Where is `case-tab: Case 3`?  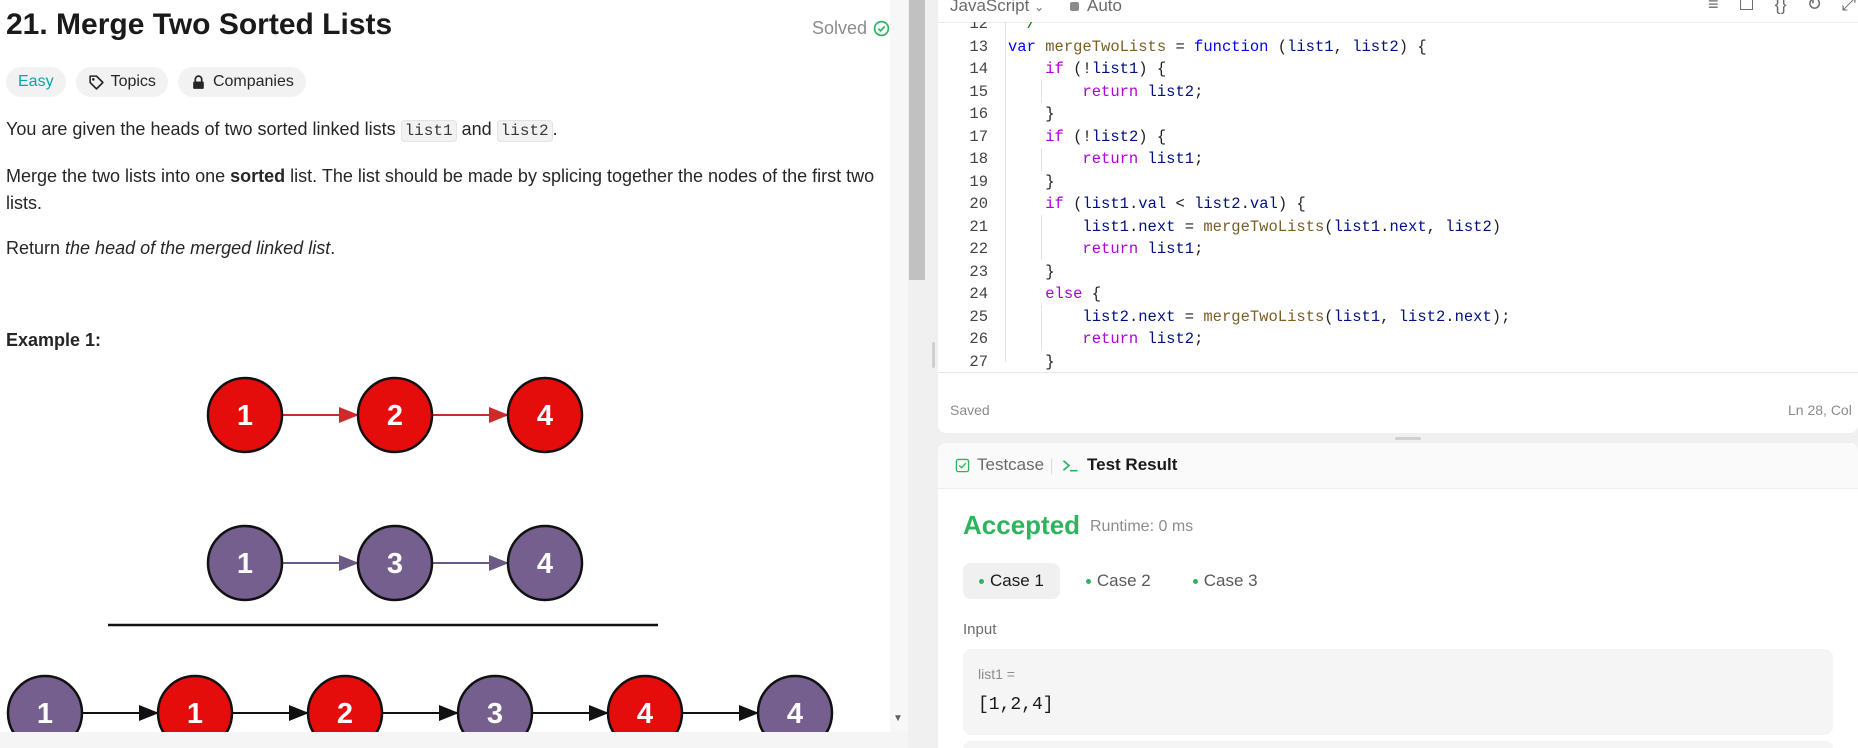
case-tab: Case 3 is located at coordinates (1225, 581).